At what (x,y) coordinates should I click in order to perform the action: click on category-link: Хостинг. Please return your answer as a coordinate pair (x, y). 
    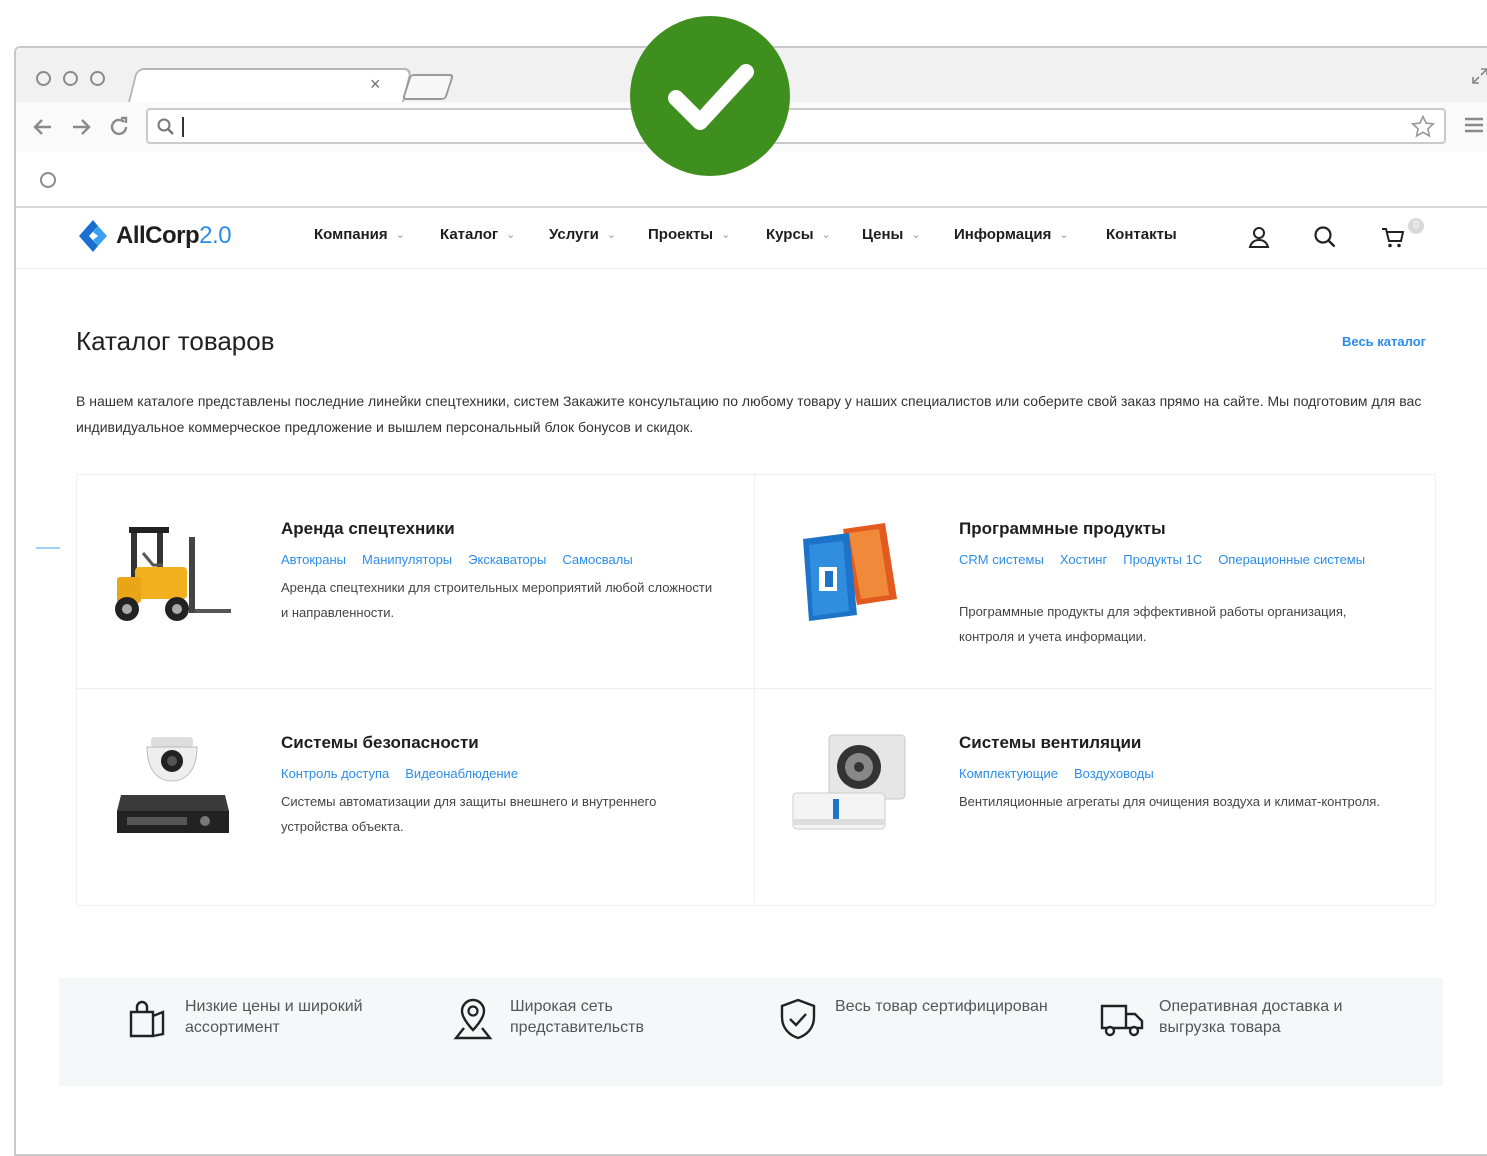
    Looking at the image, I should click on (1083, 559).